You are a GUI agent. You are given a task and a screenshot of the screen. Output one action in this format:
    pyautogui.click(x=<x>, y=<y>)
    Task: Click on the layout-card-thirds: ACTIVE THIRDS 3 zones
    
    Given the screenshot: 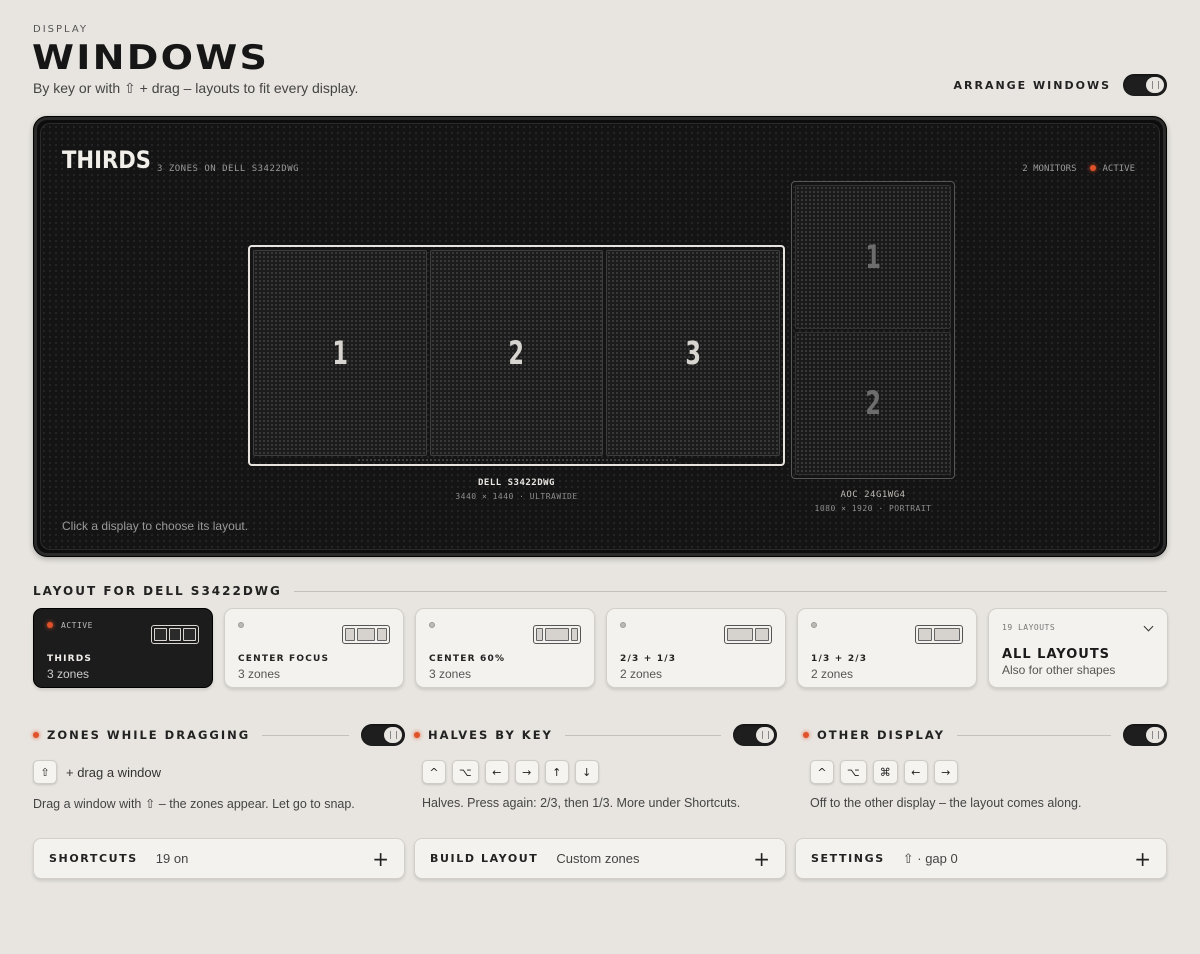 What is the action you would take?
    pyautogui.click(x=123, y=648)
    